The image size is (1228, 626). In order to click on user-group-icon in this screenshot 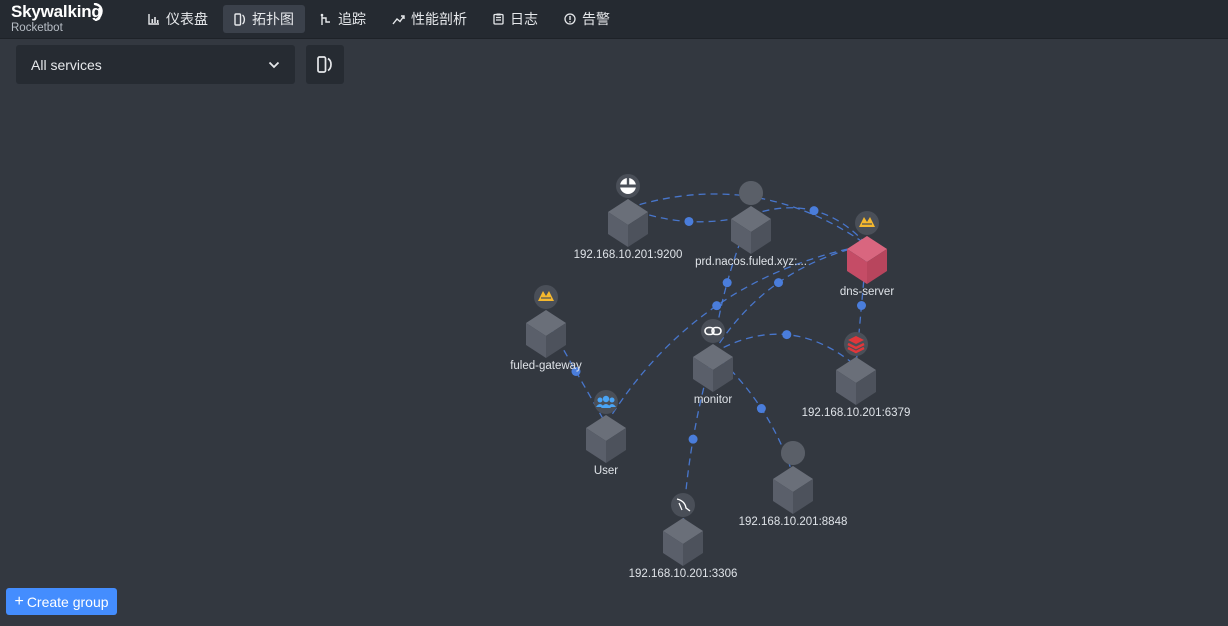, I will do `click(606, 402)`.